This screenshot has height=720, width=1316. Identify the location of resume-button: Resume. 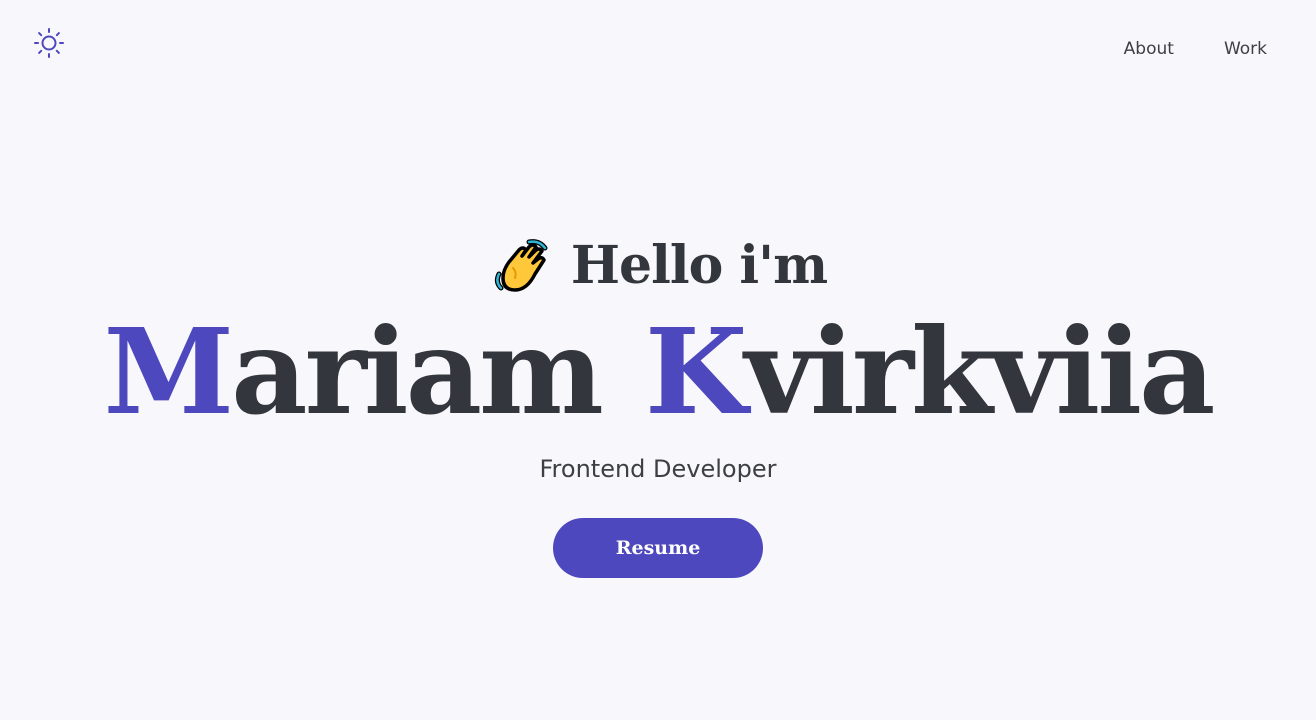
(658, 548).